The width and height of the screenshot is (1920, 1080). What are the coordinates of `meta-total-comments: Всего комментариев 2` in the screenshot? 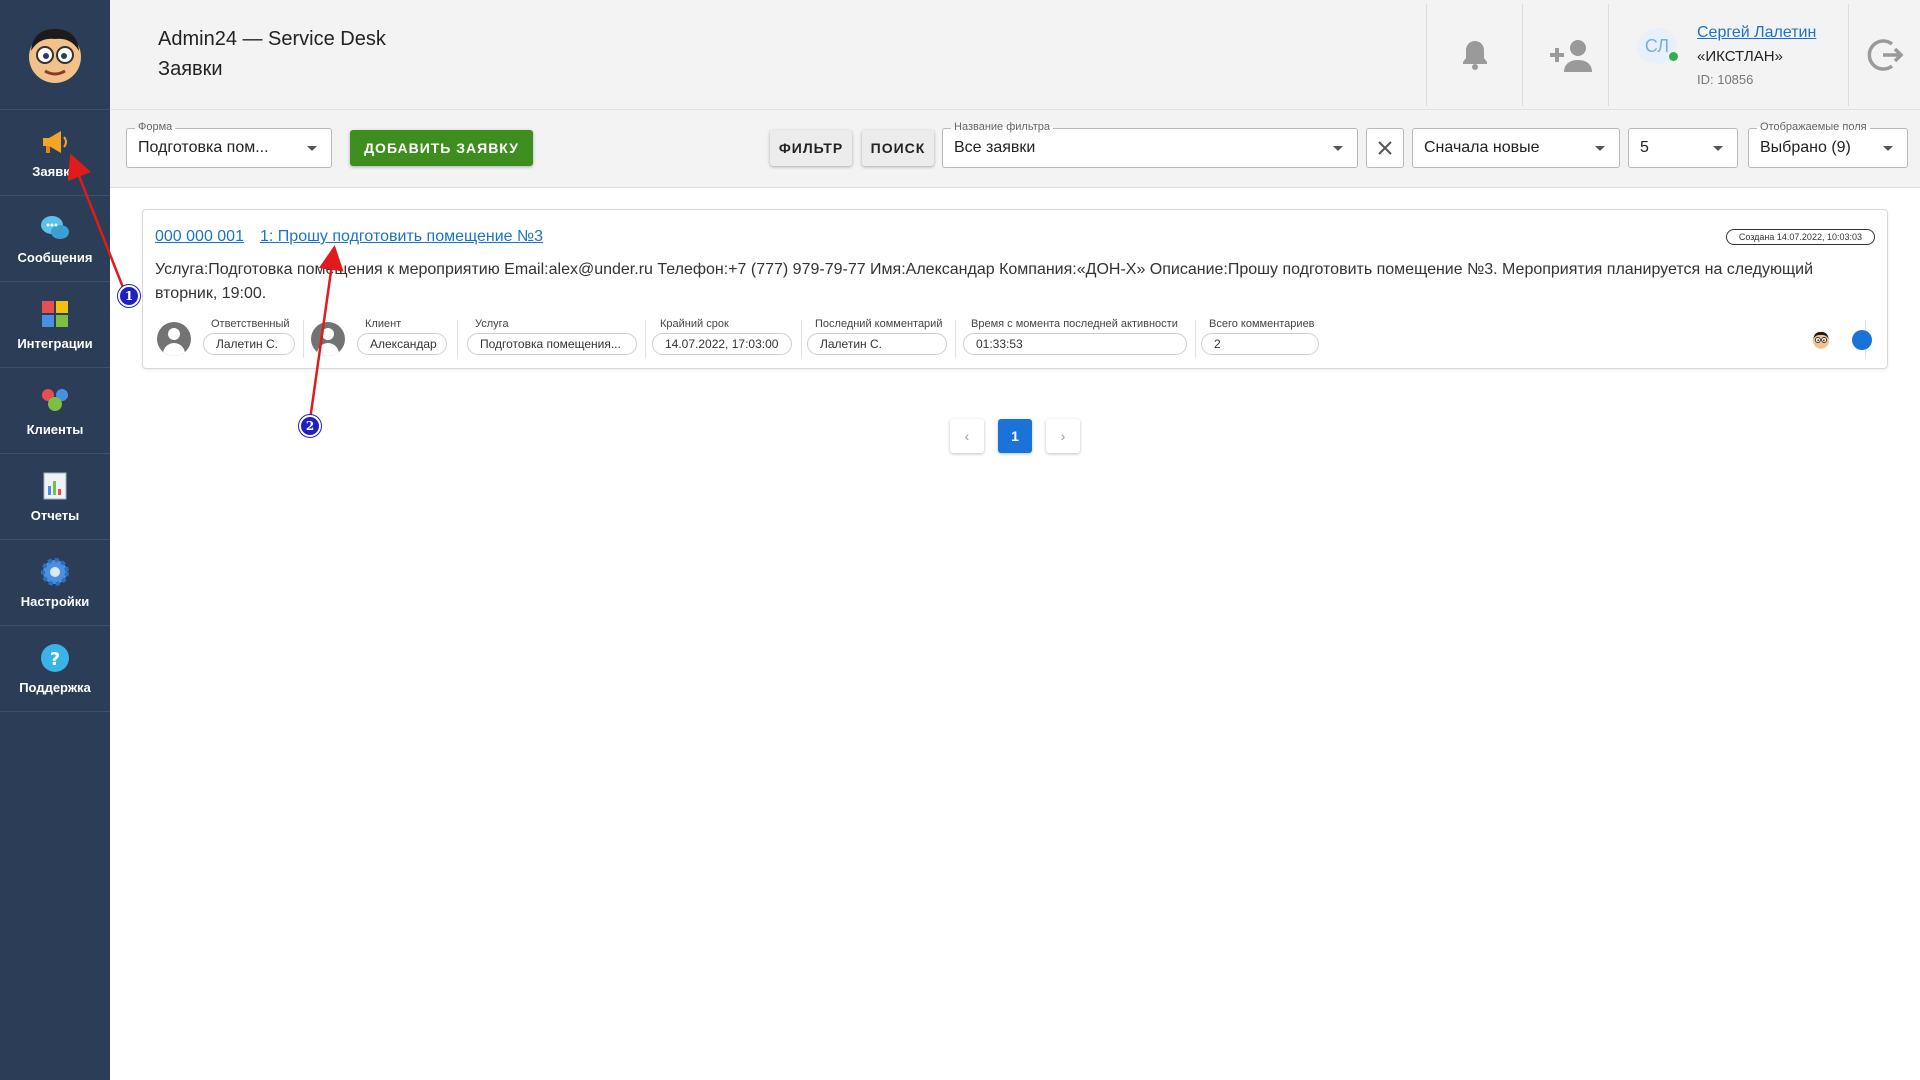 It's located at (1260, 336).